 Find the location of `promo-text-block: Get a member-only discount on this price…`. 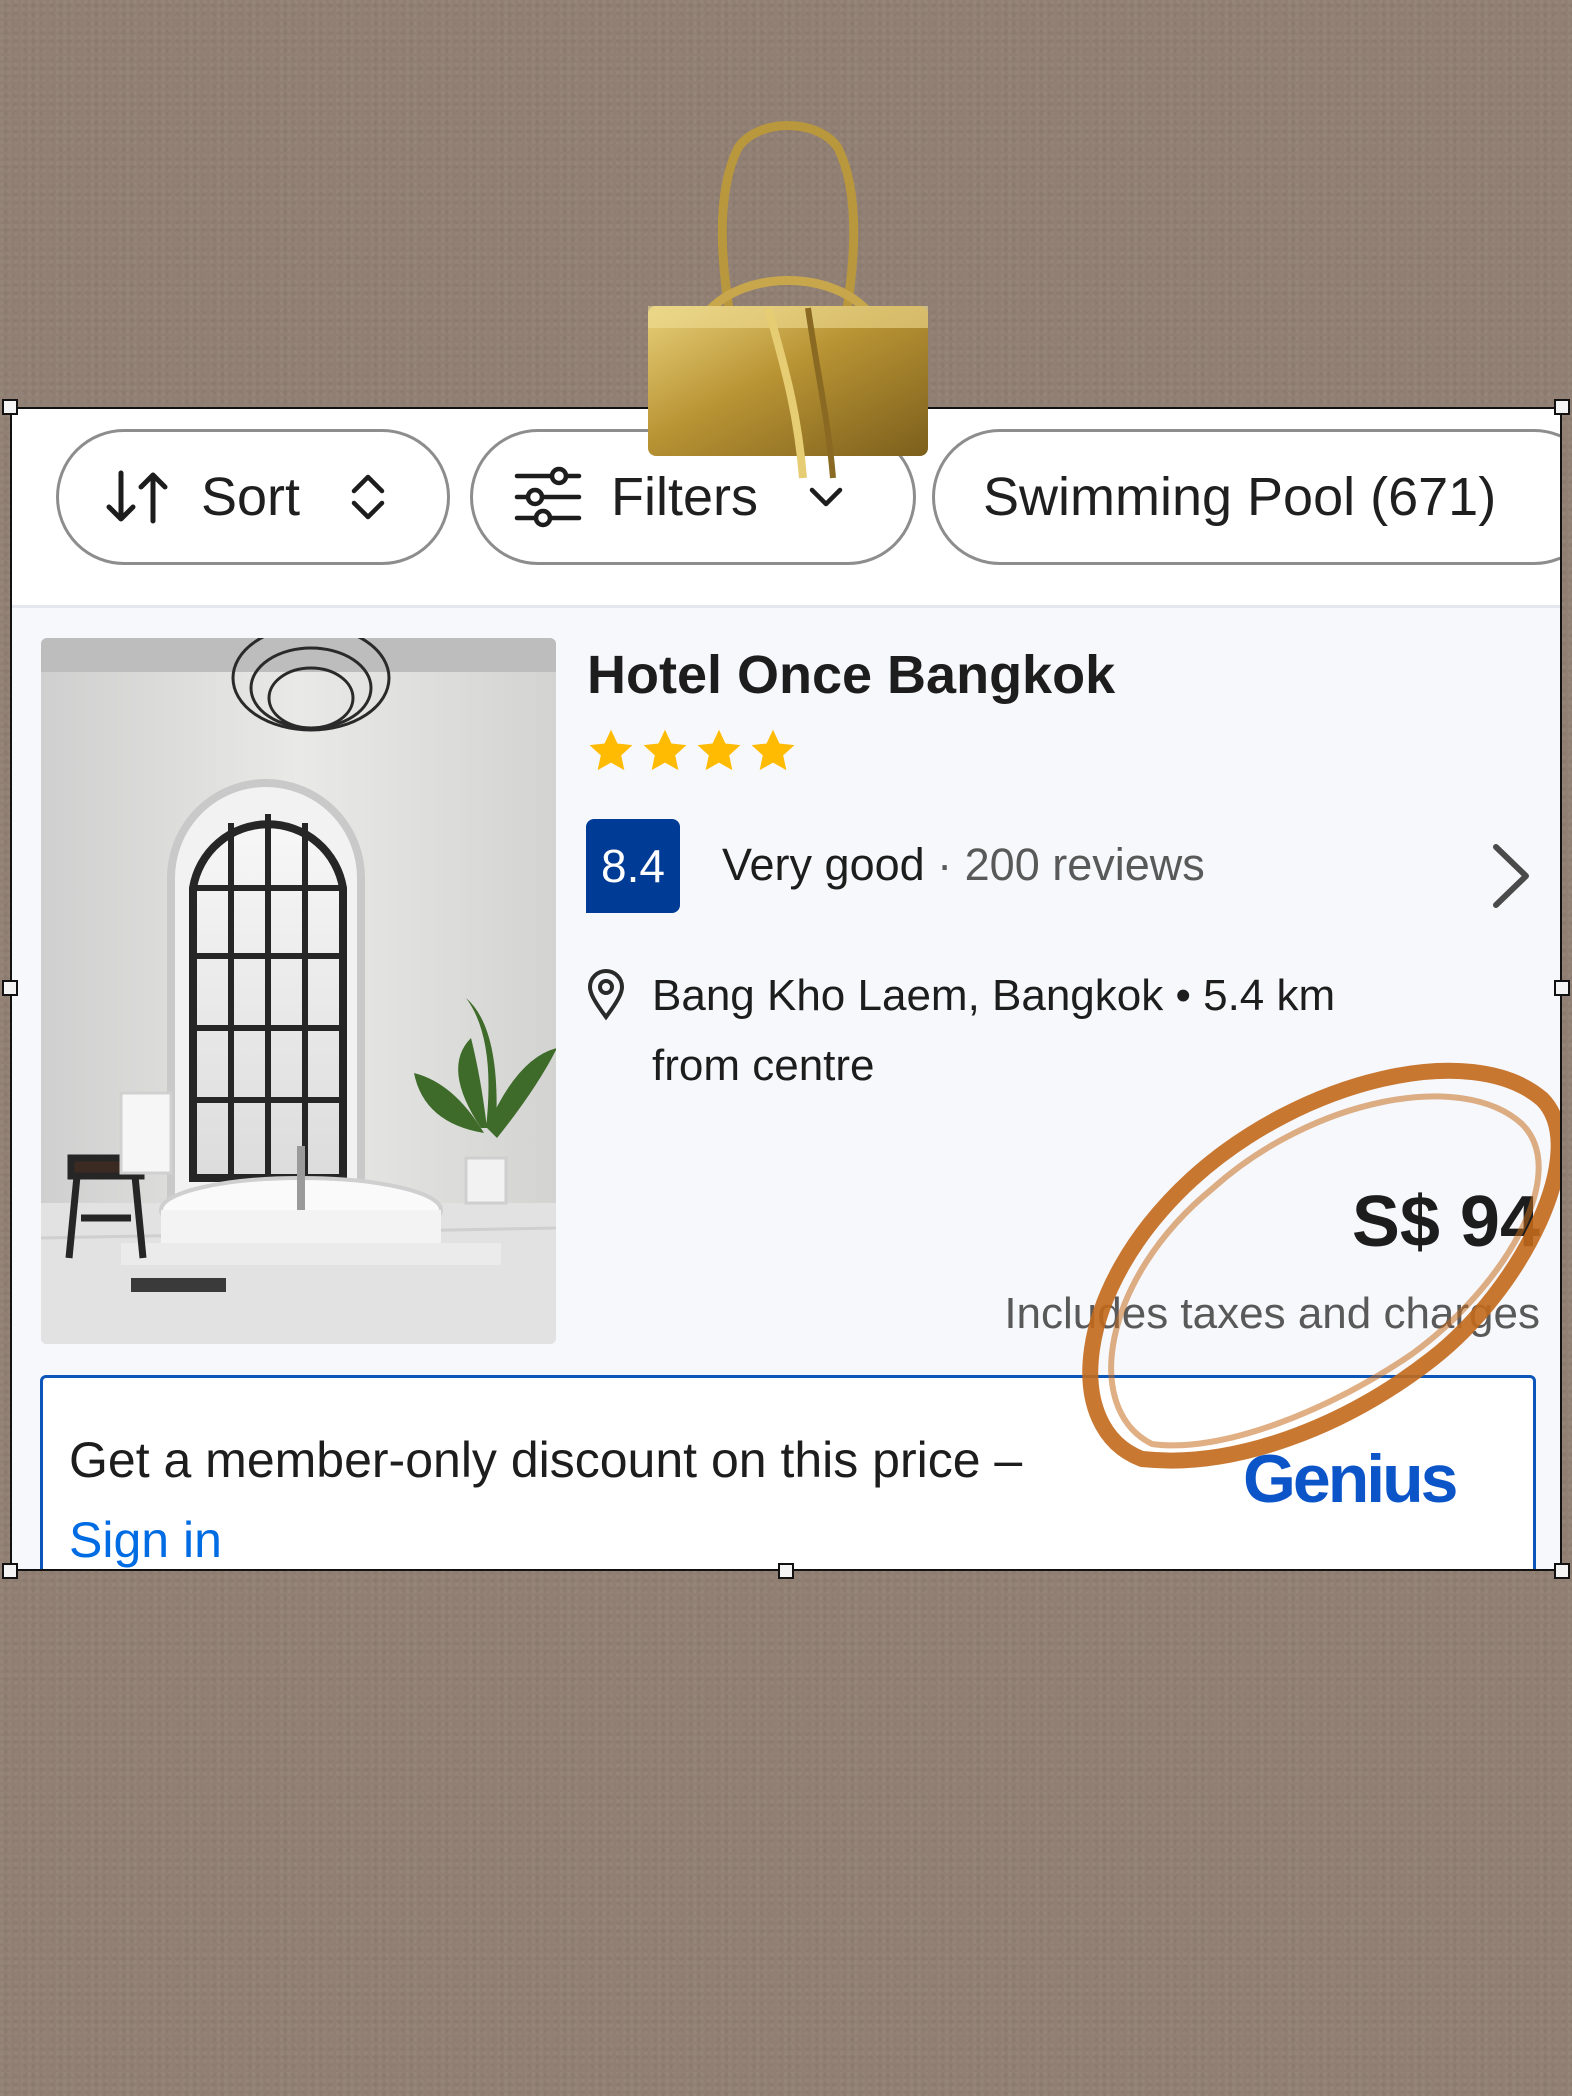

promo-text-block: Get a member-only discount on this price… is located at coordinates (619, 1494).